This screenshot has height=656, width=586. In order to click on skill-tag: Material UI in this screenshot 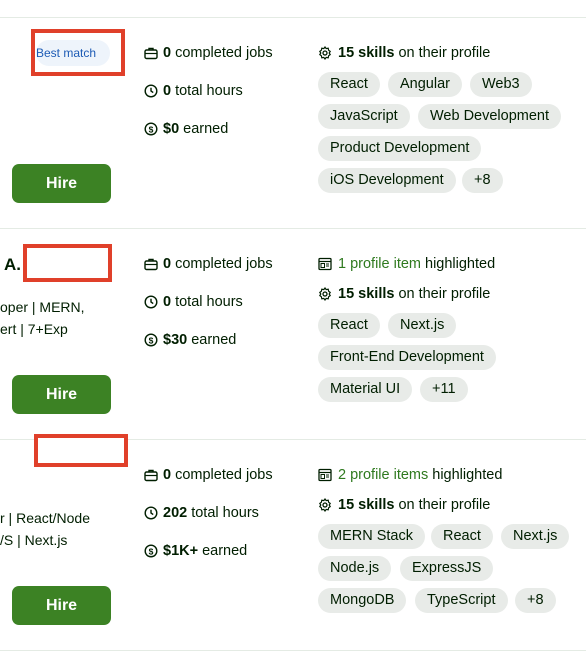, I will do `click(365, 389)`.